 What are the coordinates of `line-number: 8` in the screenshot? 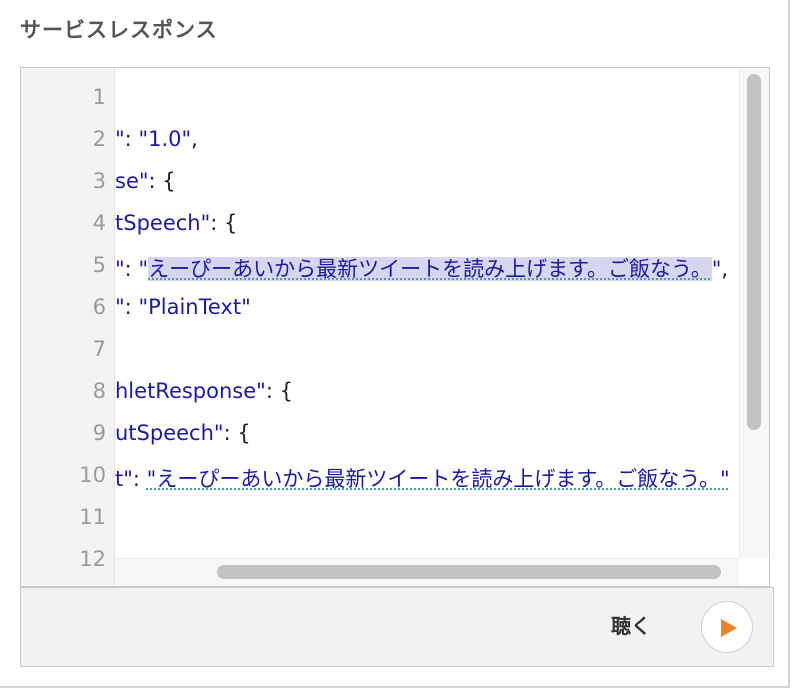 It's located at (99, 391).